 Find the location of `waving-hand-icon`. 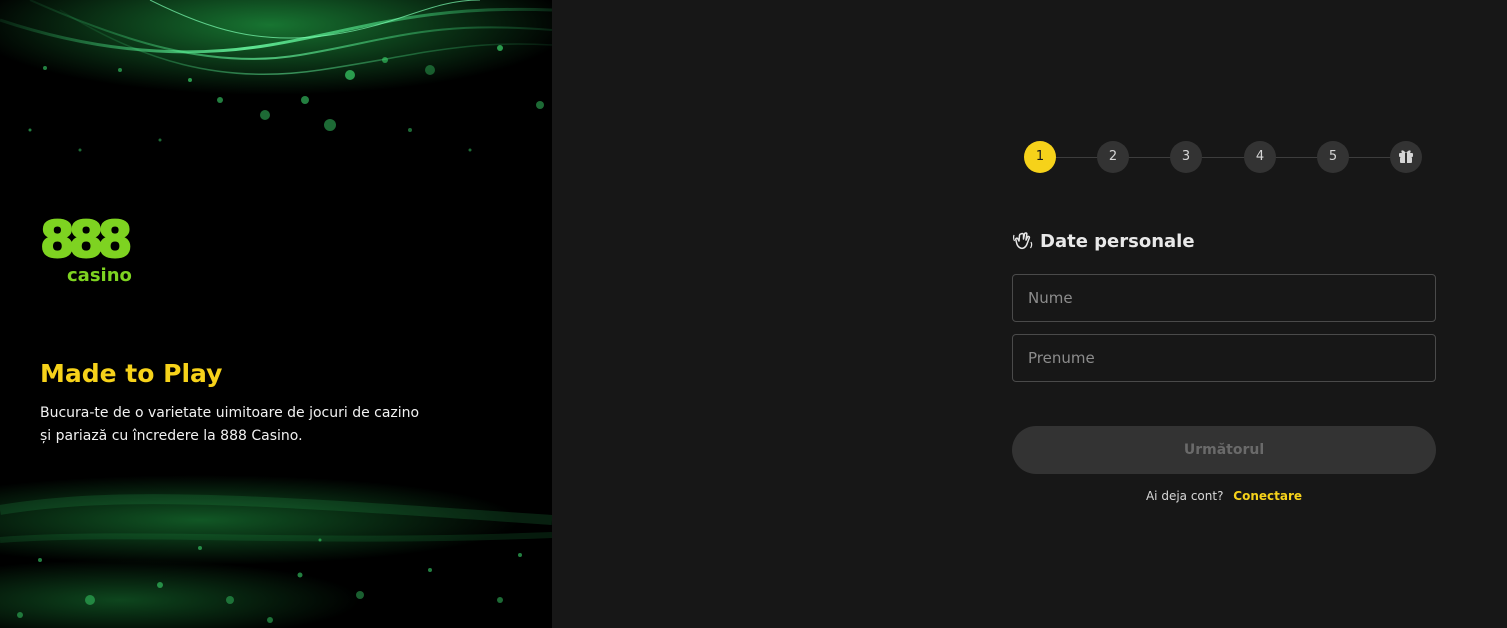

waving-hand-icon is located at coordinates (1023, 241).